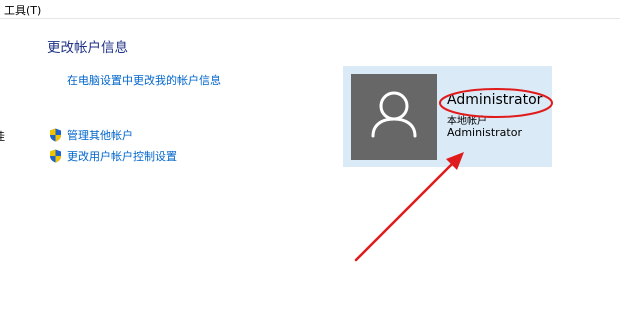 This screenshot has width=620, height=313. I want to click on menu-bar: 工具(T), so click(310, 9).